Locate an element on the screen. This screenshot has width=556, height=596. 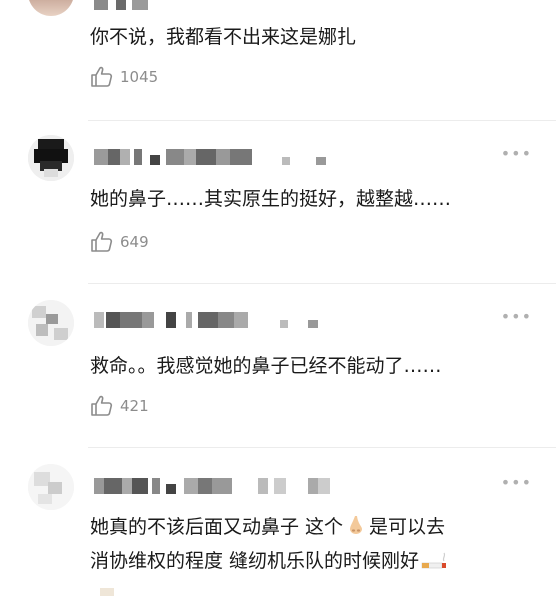
like-count: 421 is located at coordinates (134, 406).